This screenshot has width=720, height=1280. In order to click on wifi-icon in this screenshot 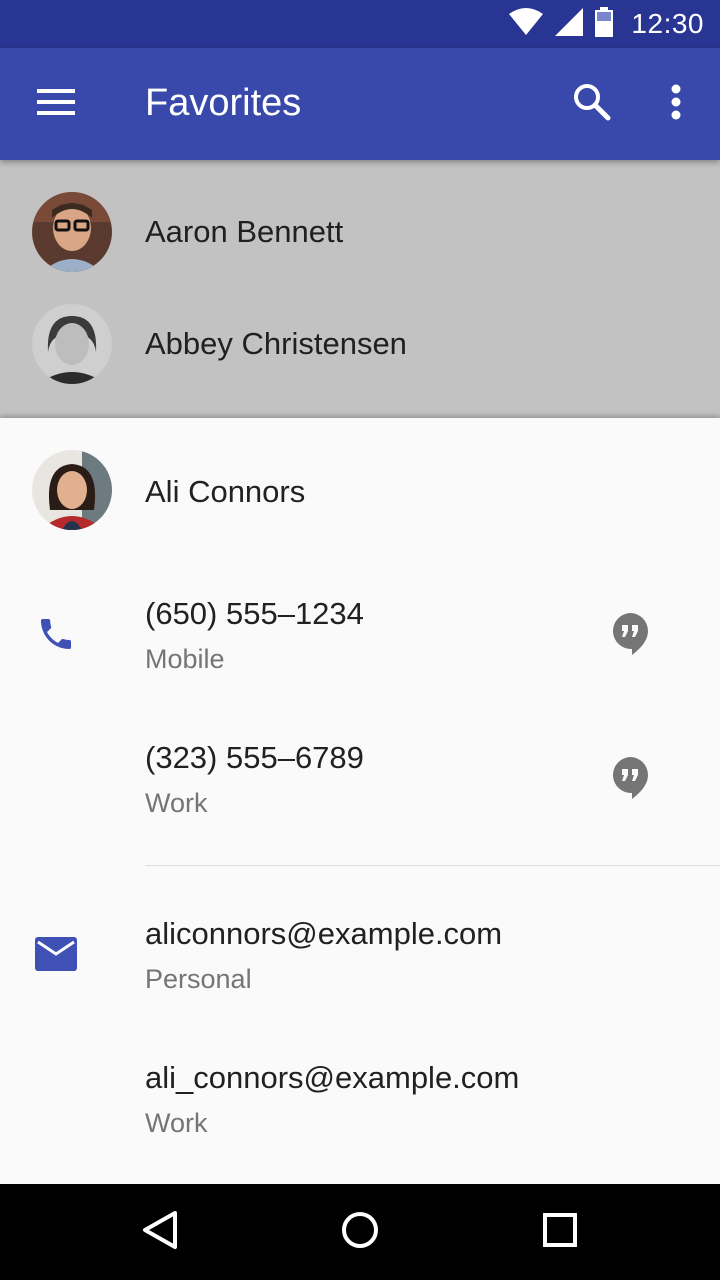, I will do `click(526, 24)`.